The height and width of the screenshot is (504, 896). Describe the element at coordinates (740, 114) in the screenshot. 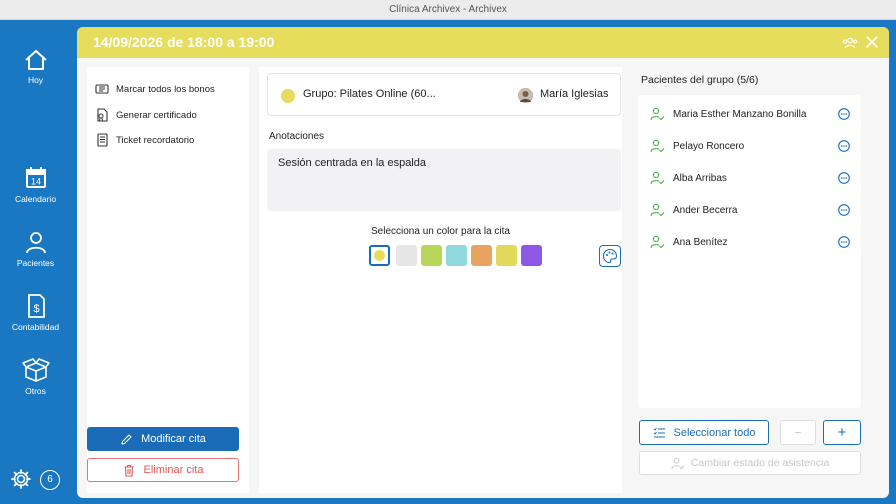

I see `patient-name: Maria Esther Manzano Bonilla` at that location.